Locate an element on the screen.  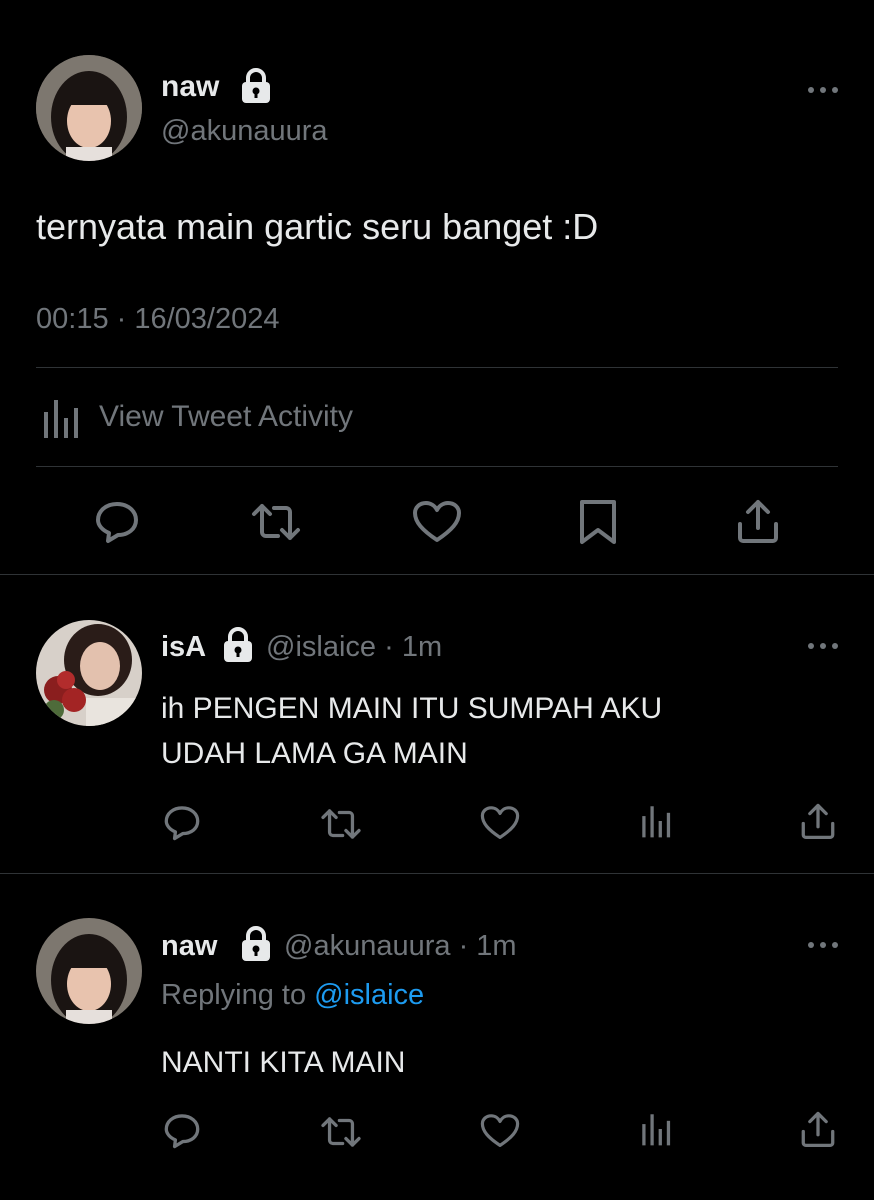
main-avatar is located at coordinates (89, 108).